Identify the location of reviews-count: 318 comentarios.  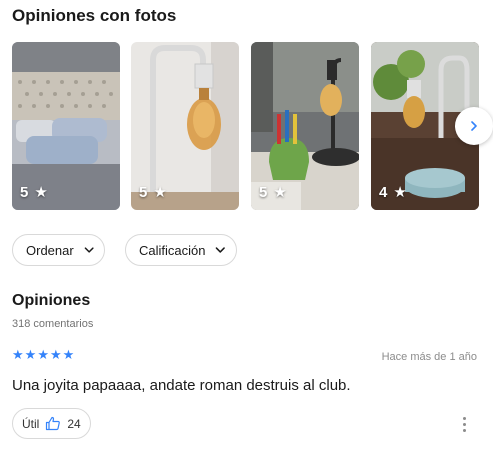
(53, 324).